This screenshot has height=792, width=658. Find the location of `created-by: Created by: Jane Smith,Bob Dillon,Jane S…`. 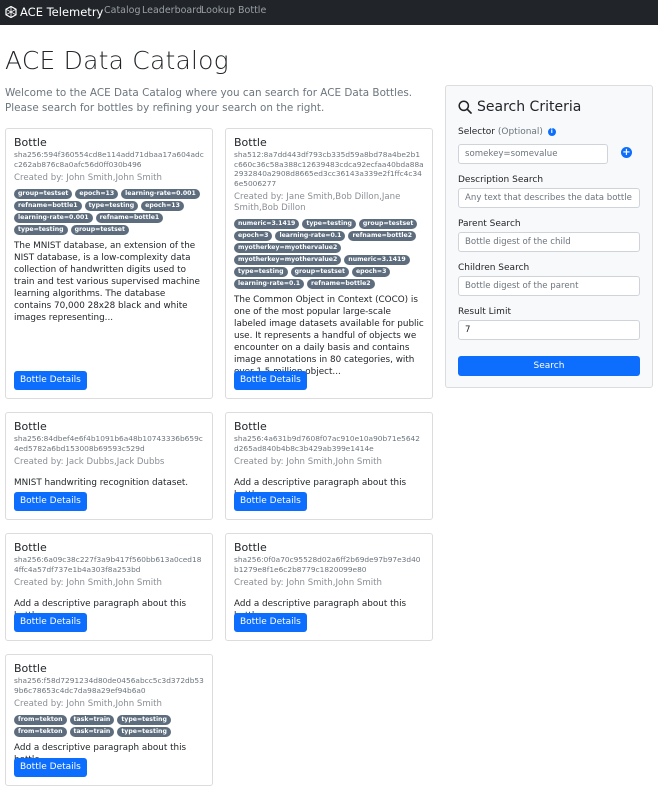

created-by: Created by: Jane Smith,Bob Dillon,Jane S… is located at coordinates (317, 202).